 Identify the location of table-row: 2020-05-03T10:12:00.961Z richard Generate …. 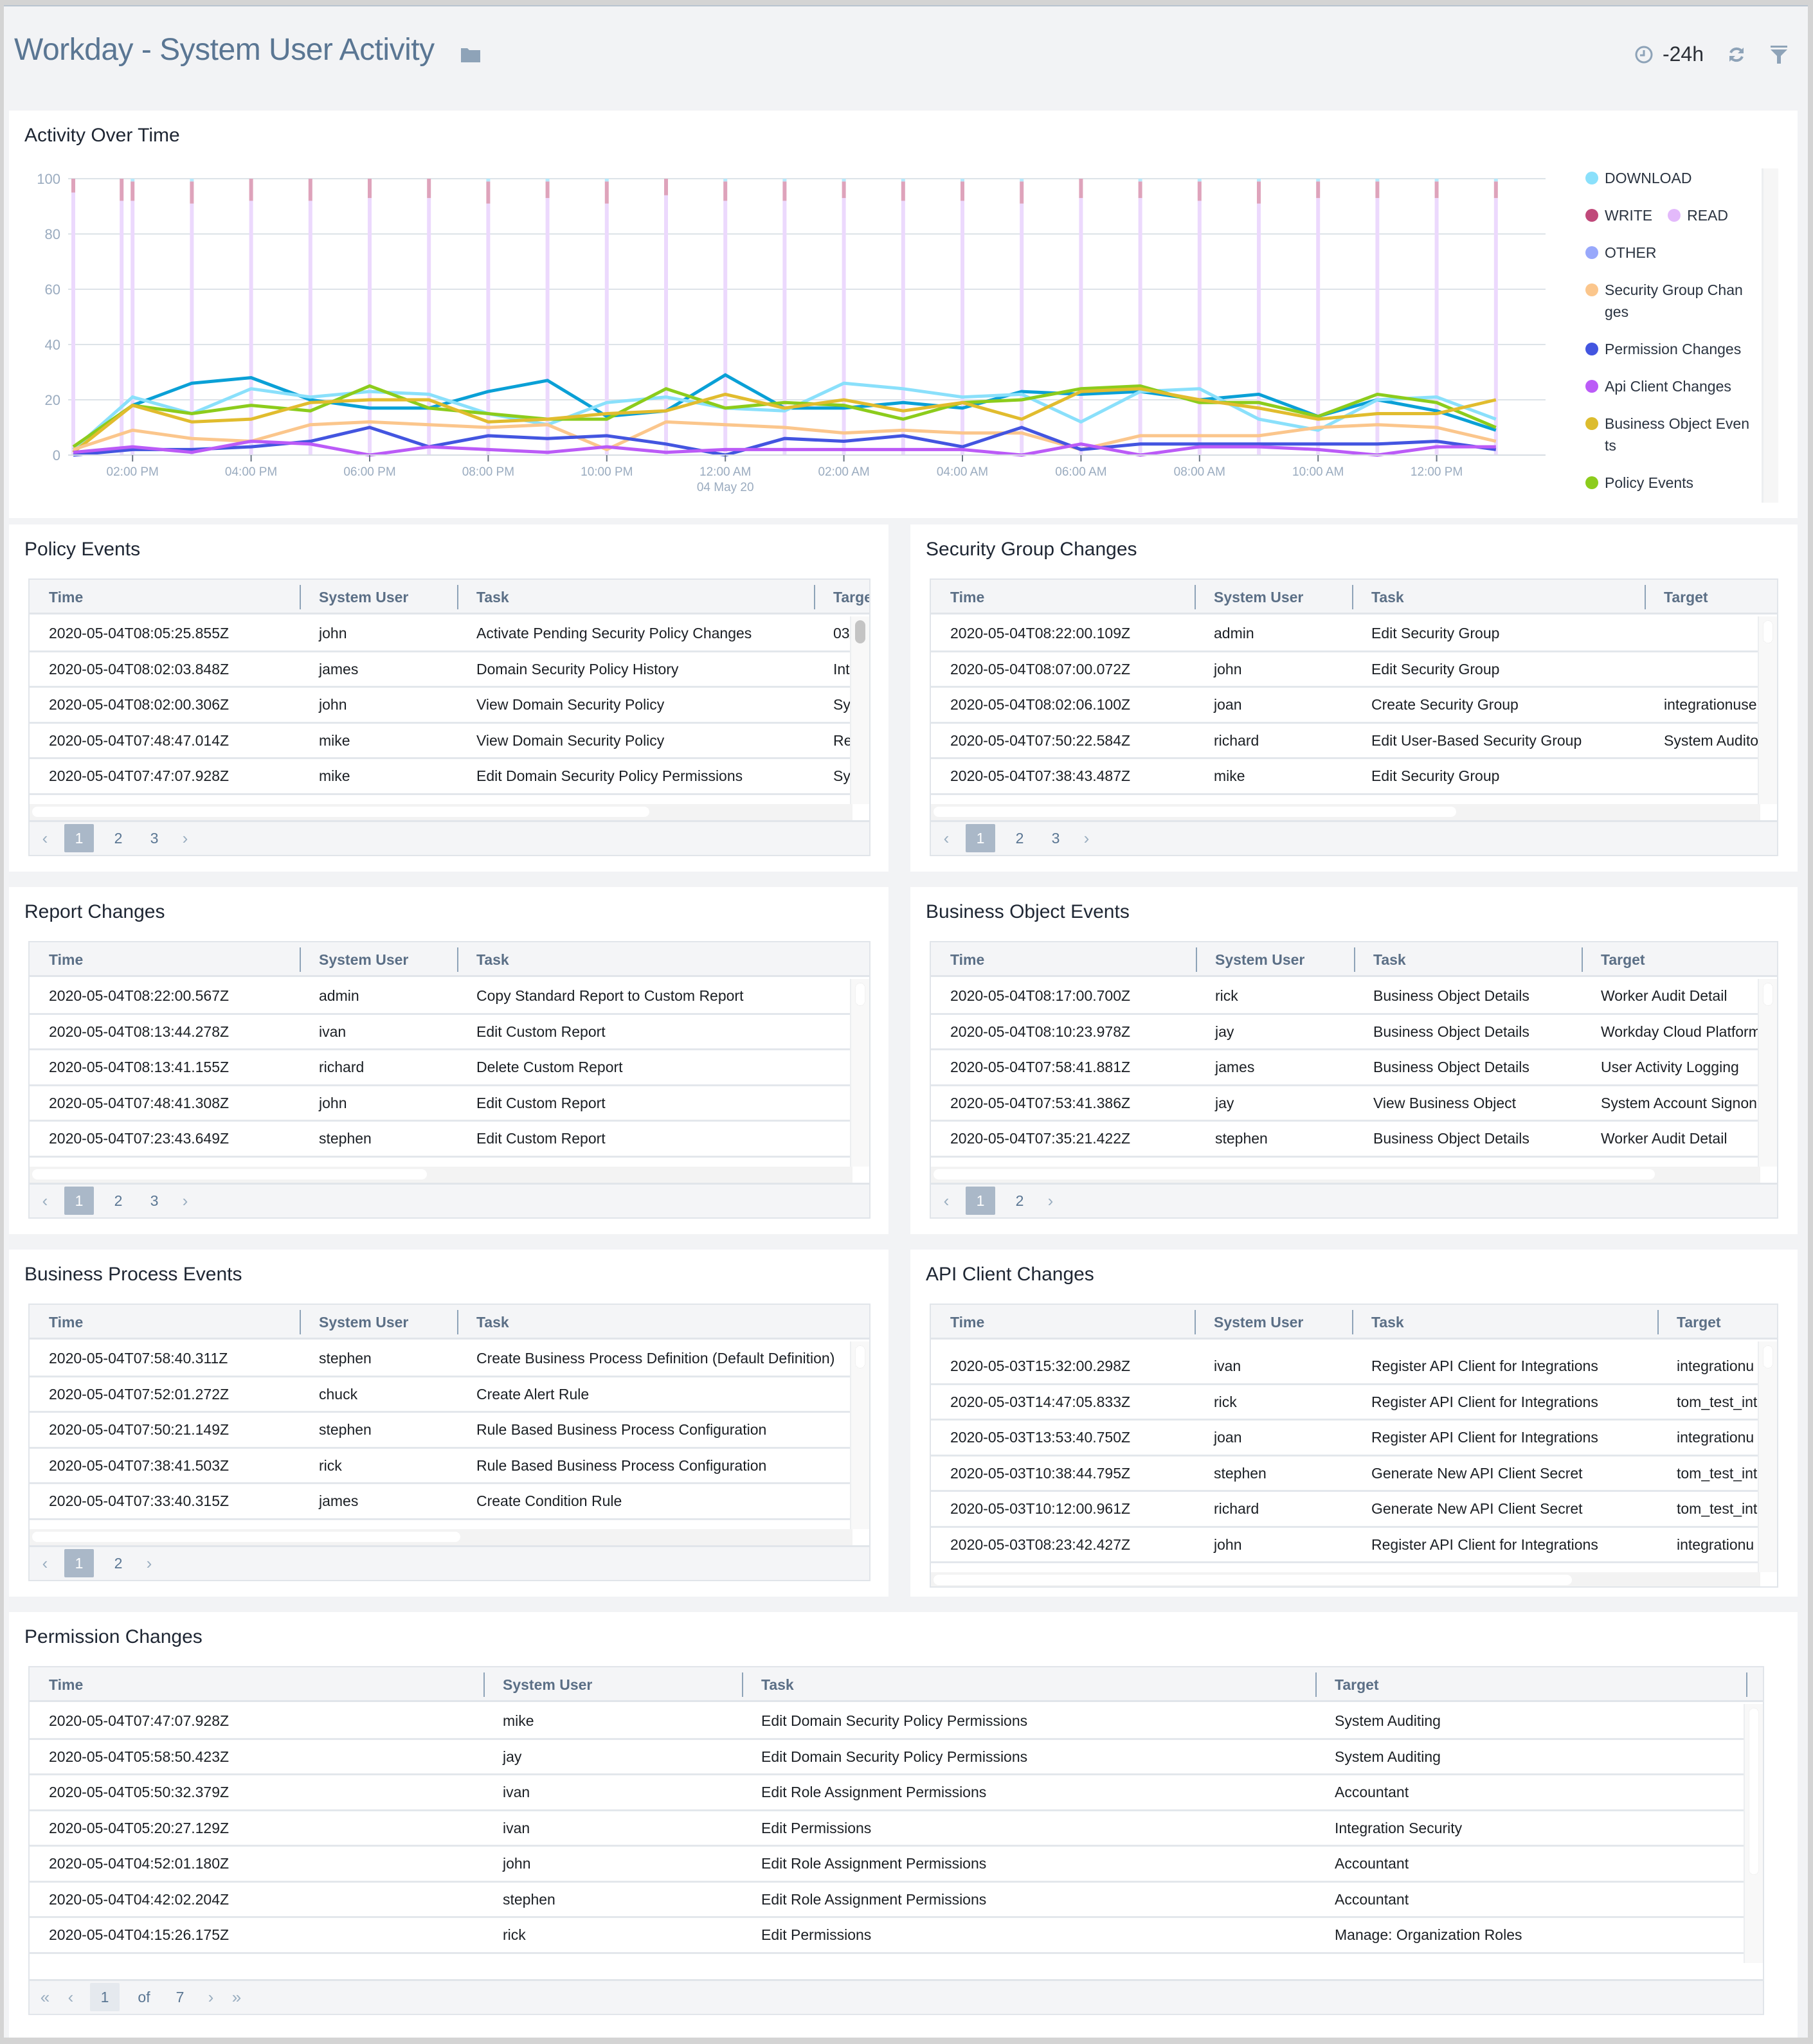
(1344, 1510).